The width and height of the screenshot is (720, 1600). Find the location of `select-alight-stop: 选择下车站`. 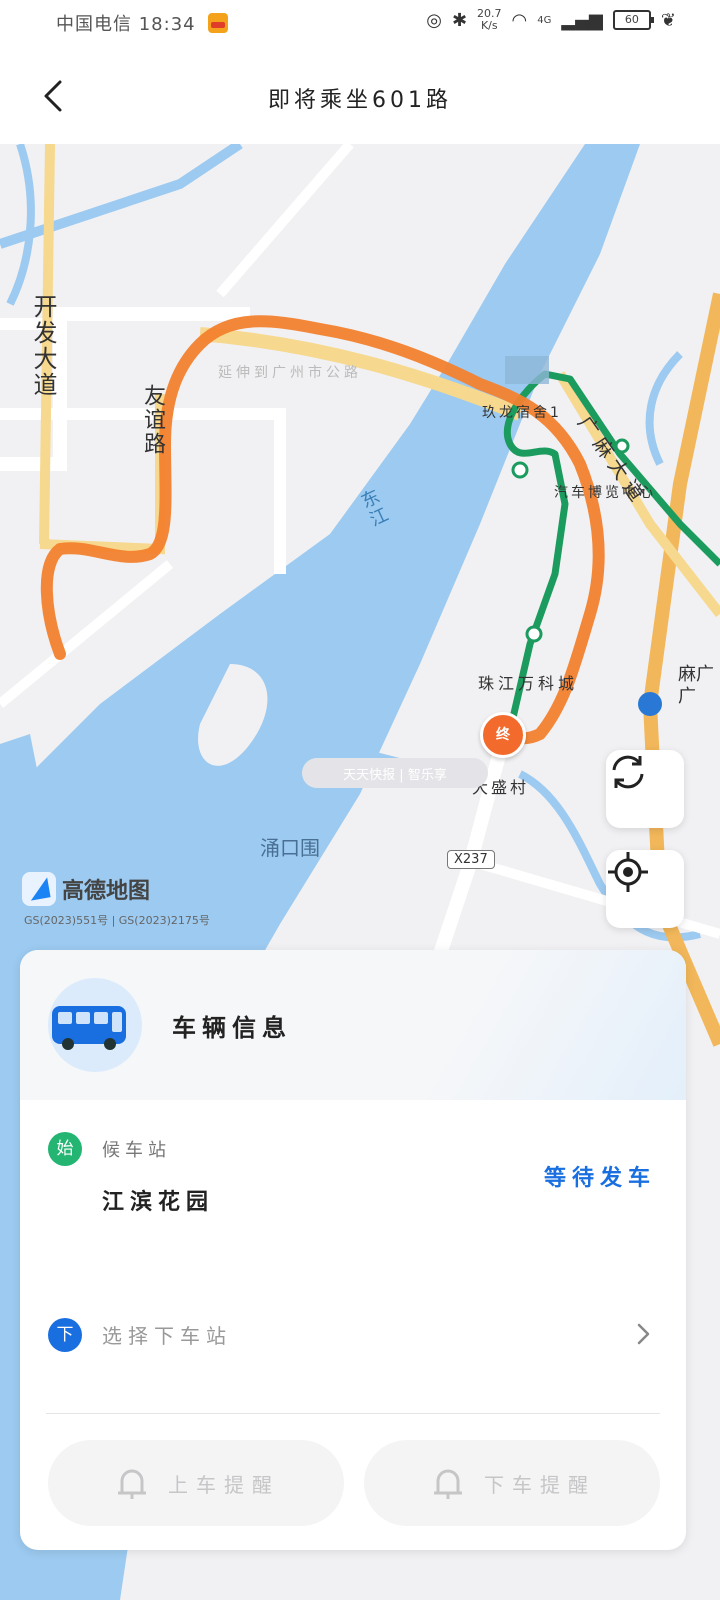

select-alight-stop: 选择下车站 is located at coordinates (167, 1334).